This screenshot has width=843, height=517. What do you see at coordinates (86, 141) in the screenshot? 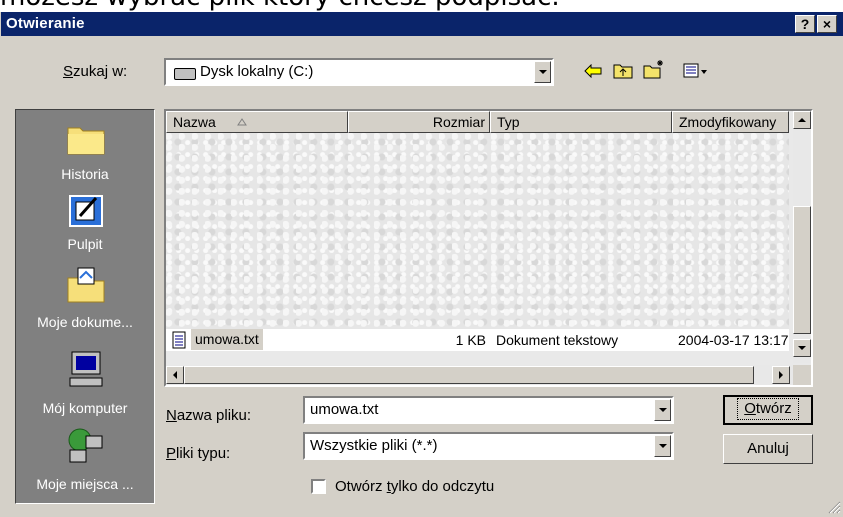
I see `history-folder-icon` at bounding box center [86, 141].